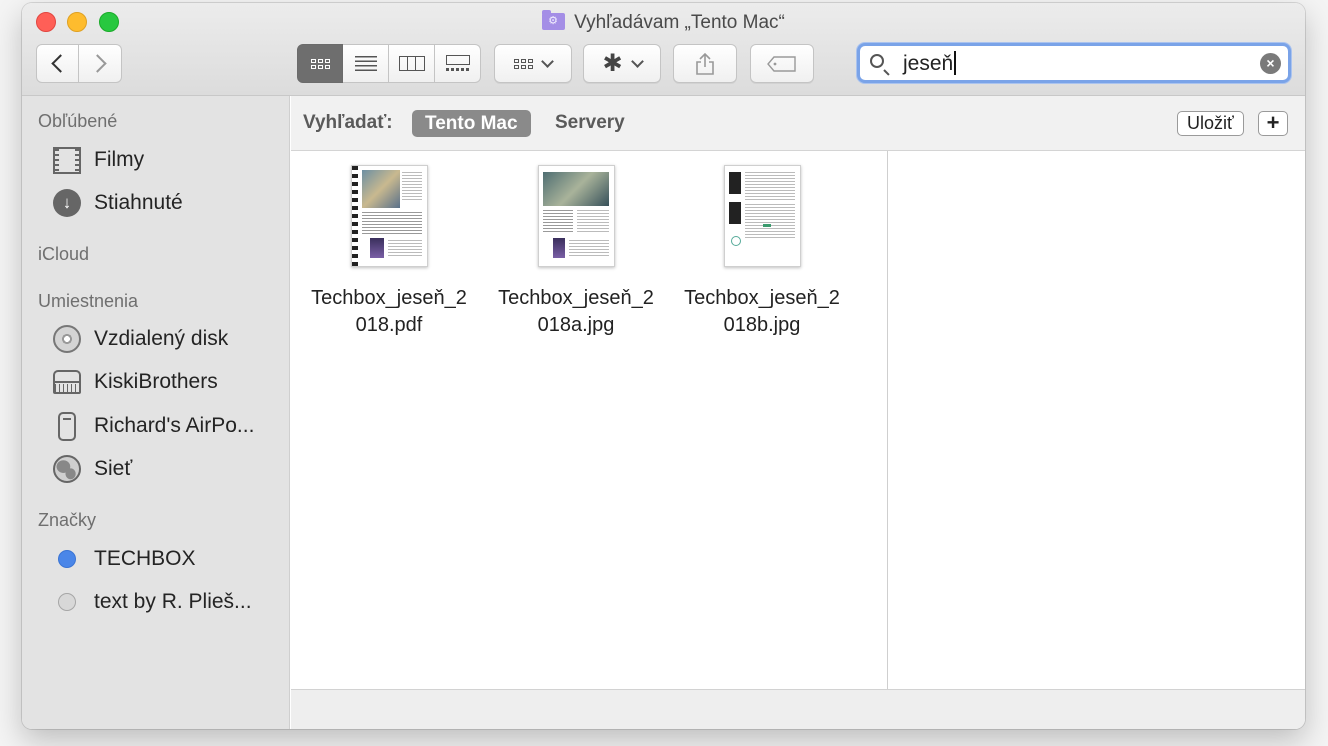 This screenshot has width=1328, height=746. I want to click on scope-label: Vyhľadať:, so click(348, 122).